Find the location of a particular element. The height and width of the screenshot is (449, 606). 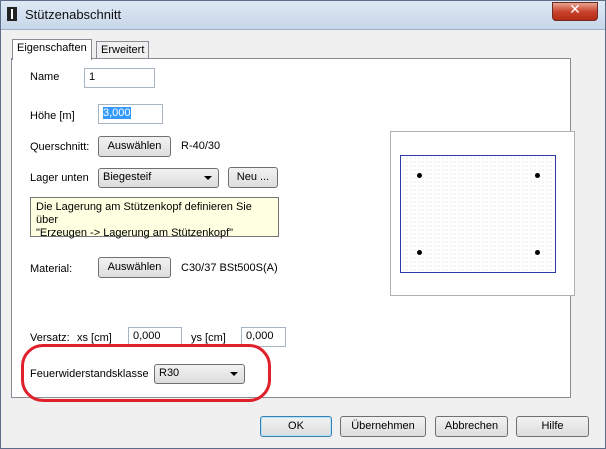

hoehe-input: 3,000 is located at coordinates (130, 114).